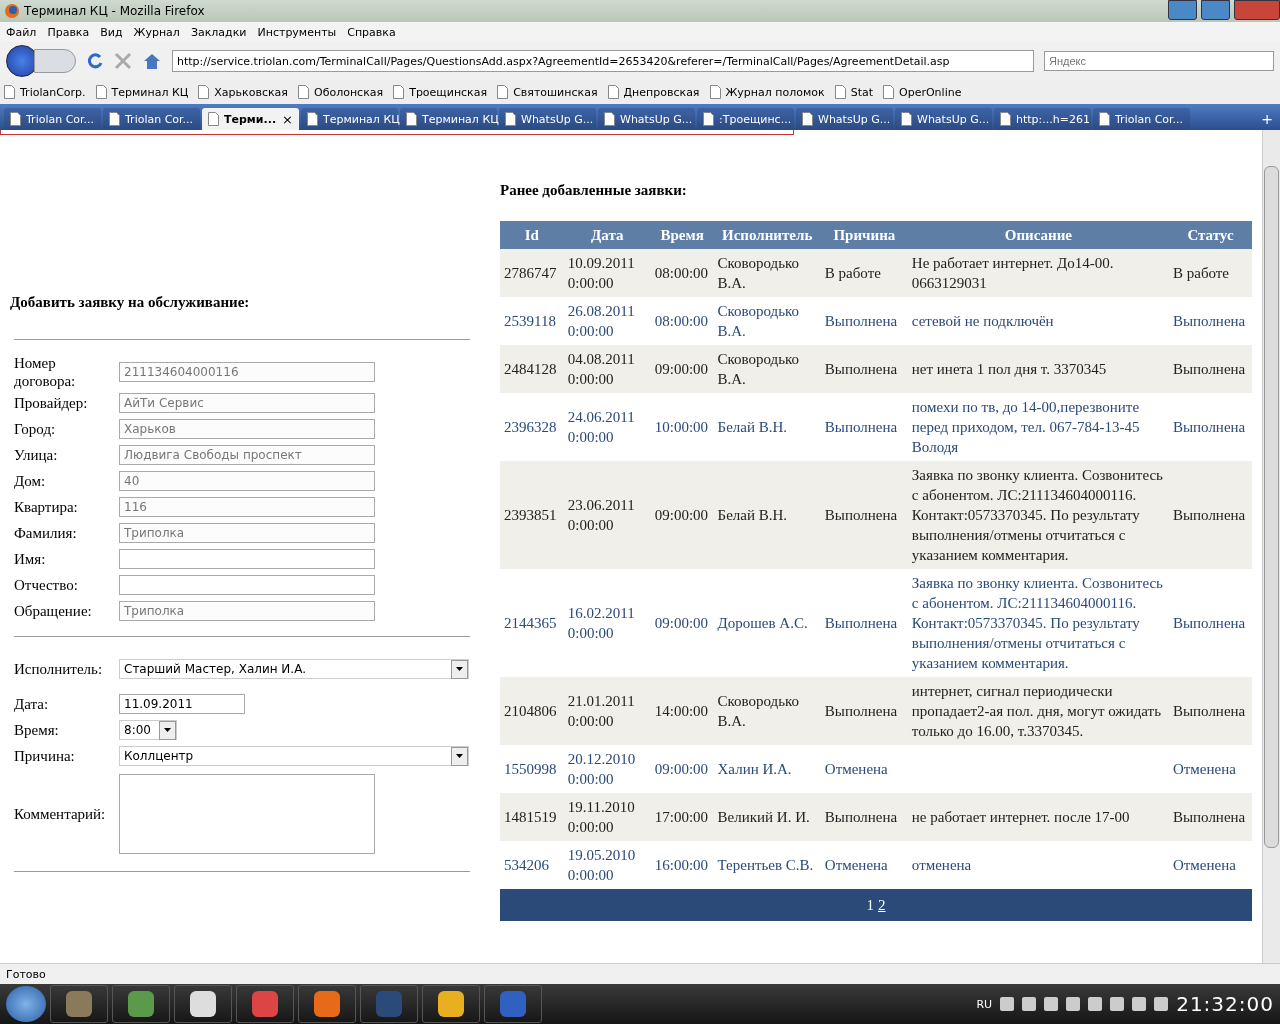 This screenshot has height=1024, width=1280. What do you see at coordinates (870, 904) in the screenshot?
I see `page-link: 1` at bounding box center [870, 904].